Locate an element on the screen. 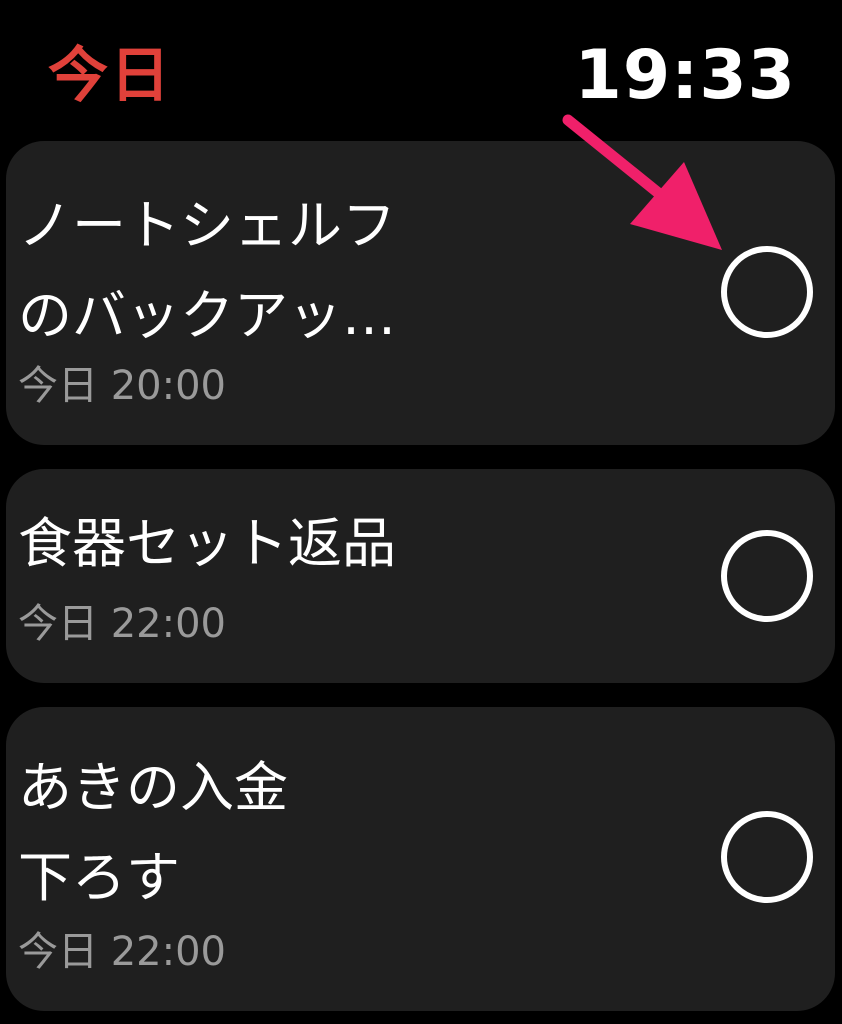 This screenshot has height=1024, width=842. task-title: 食器セット返品 is located at coordinates (253, 544).